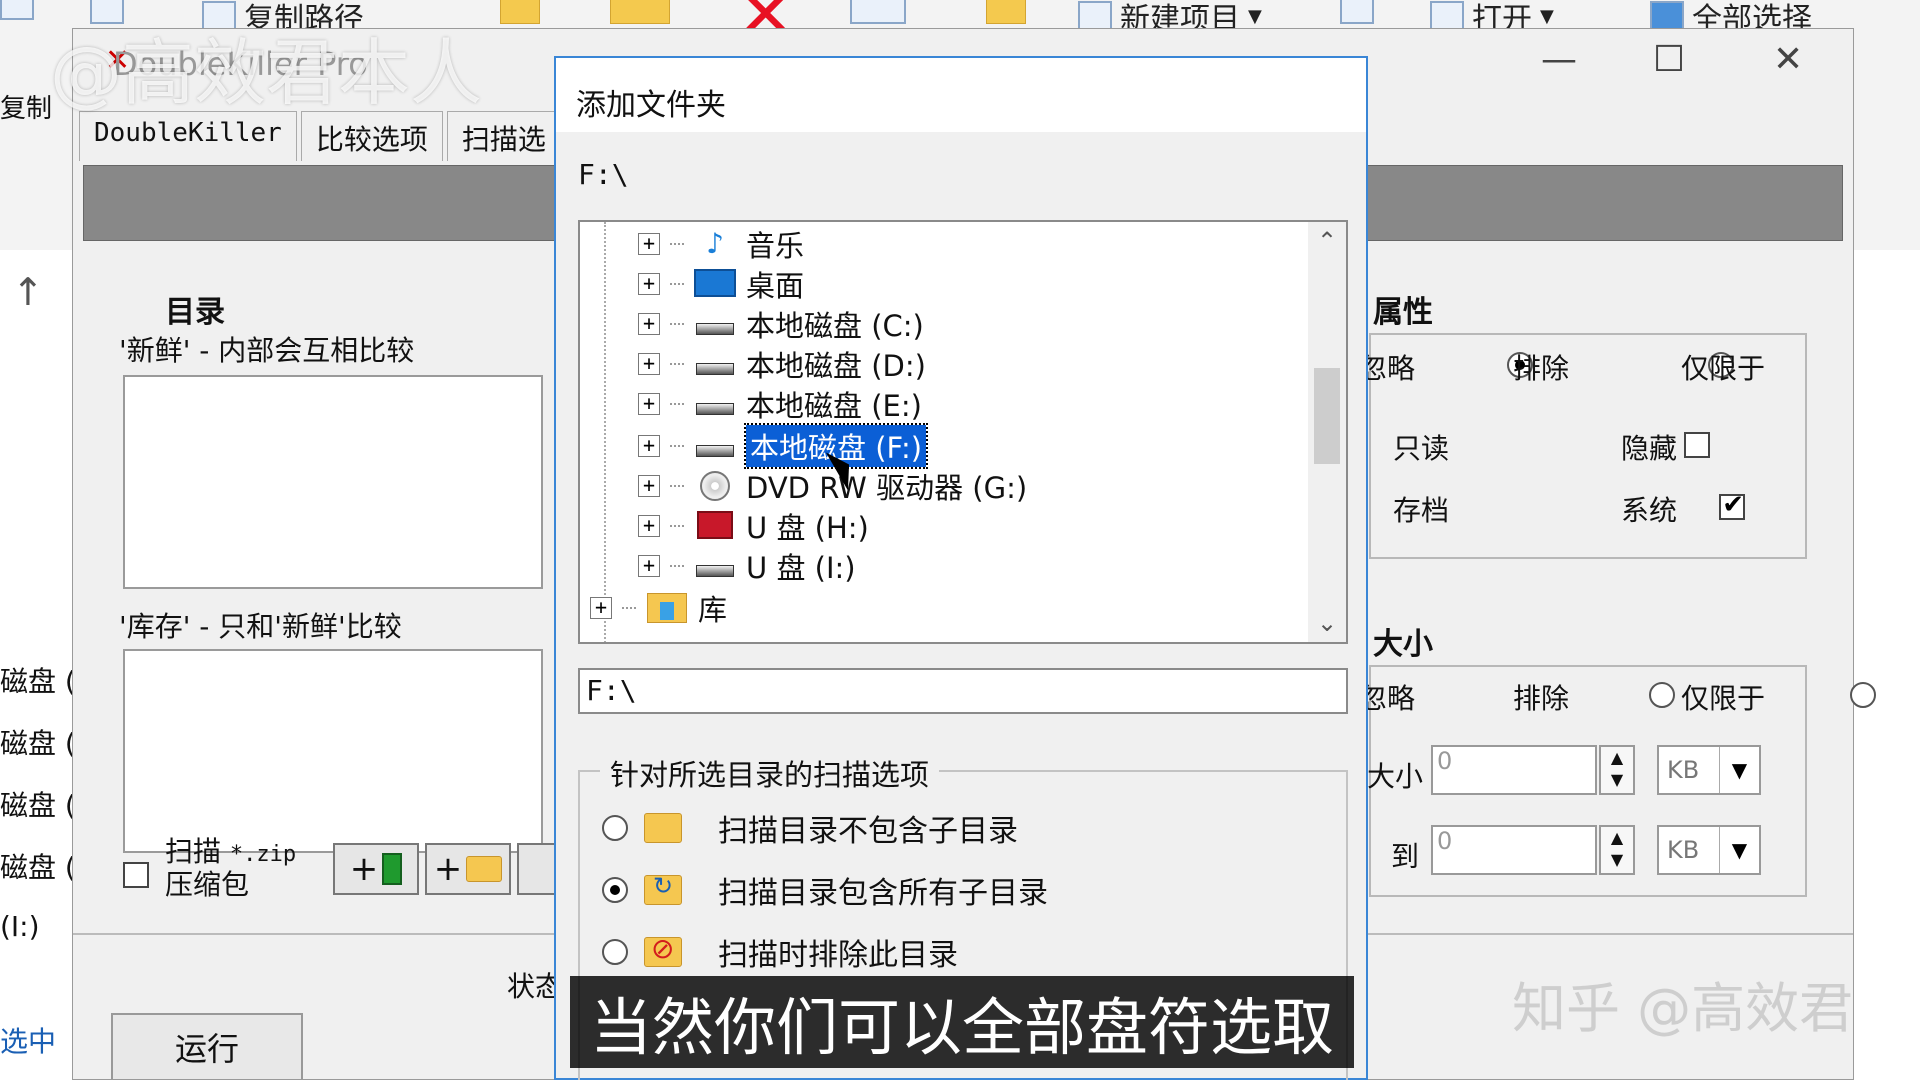 This screenshot has height=1080, width=1920. I want to click on tree-item-music: + ♪ 音乐, so click(721, 244).